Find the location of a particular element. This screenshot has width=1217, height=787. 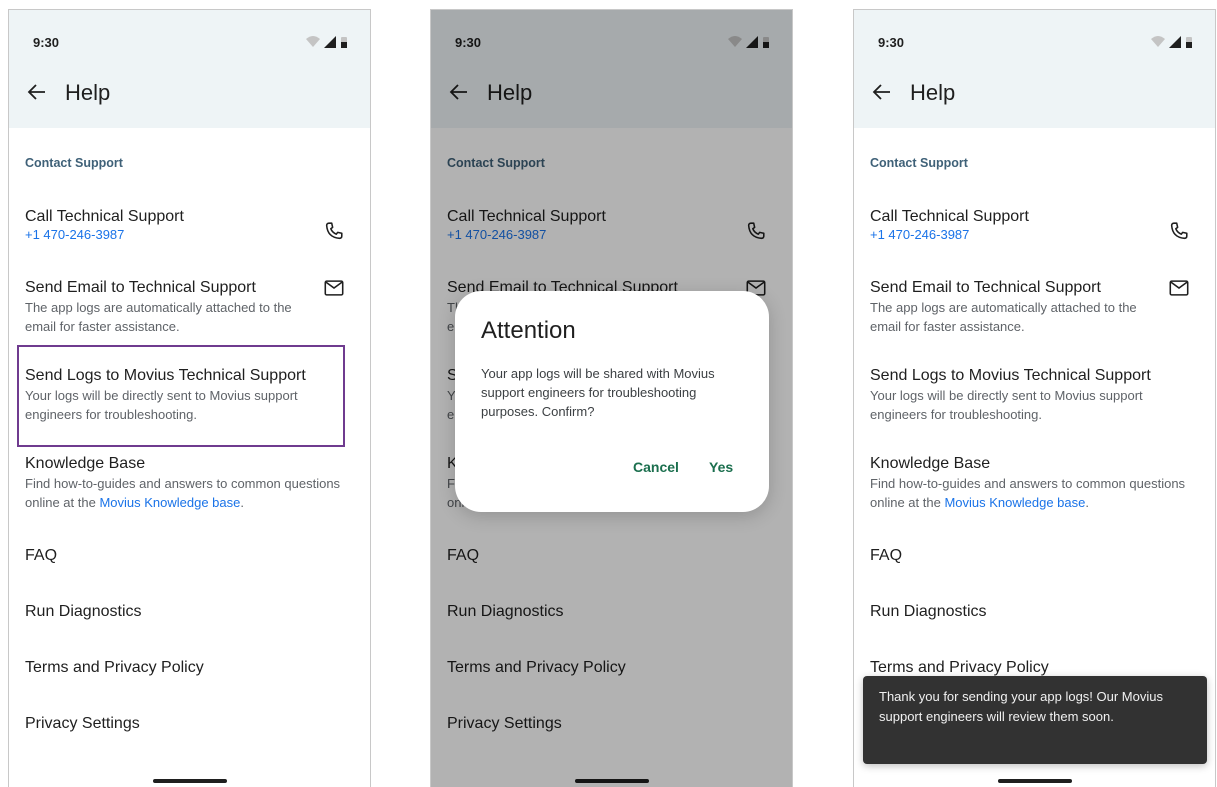

dialog-title: Attention is located at coordinates (528, 330).